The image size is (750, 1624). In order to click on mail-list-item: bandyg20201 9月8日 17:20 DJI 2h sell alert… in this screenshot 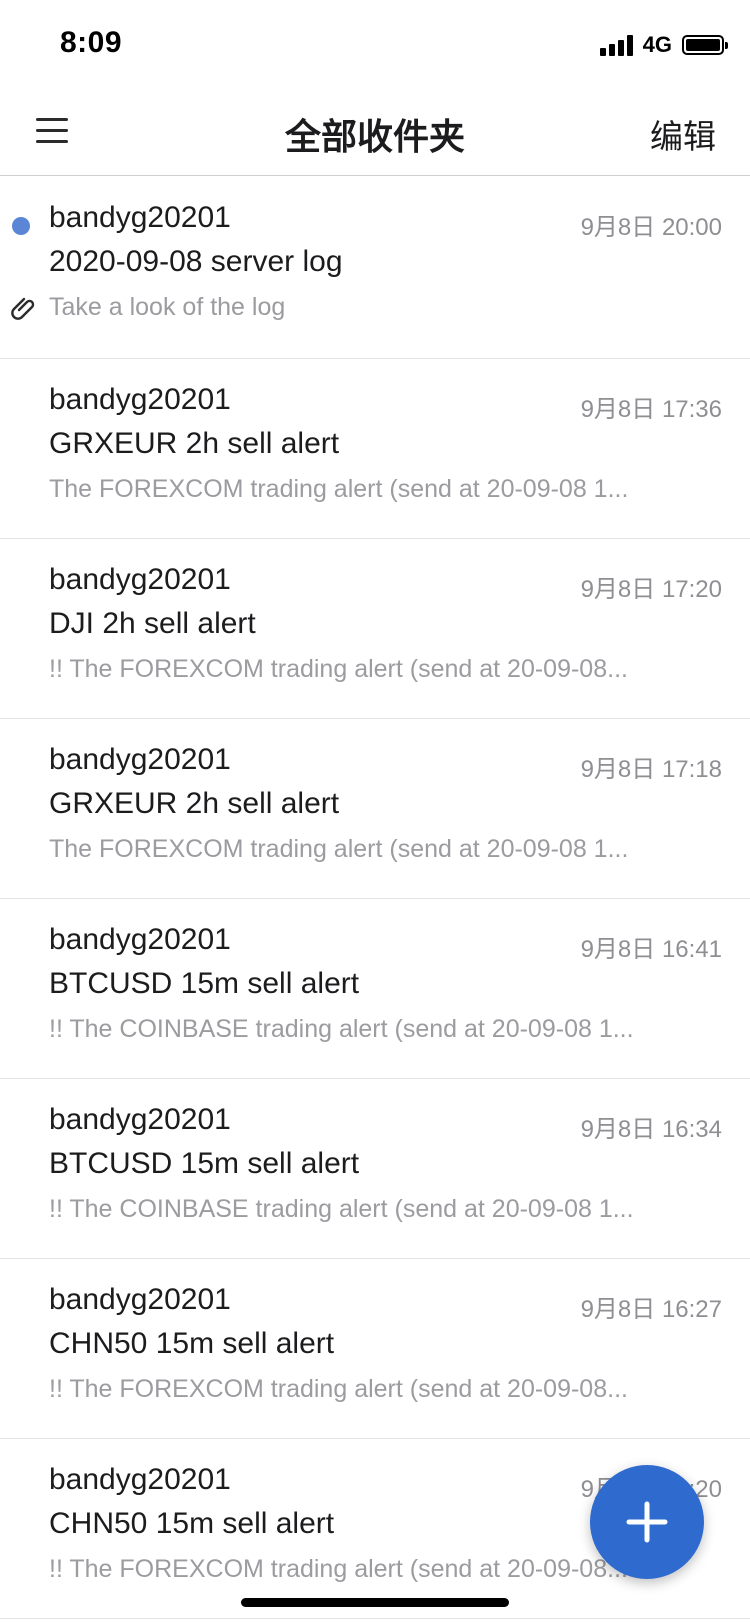, I will do `click(375, 629)`.